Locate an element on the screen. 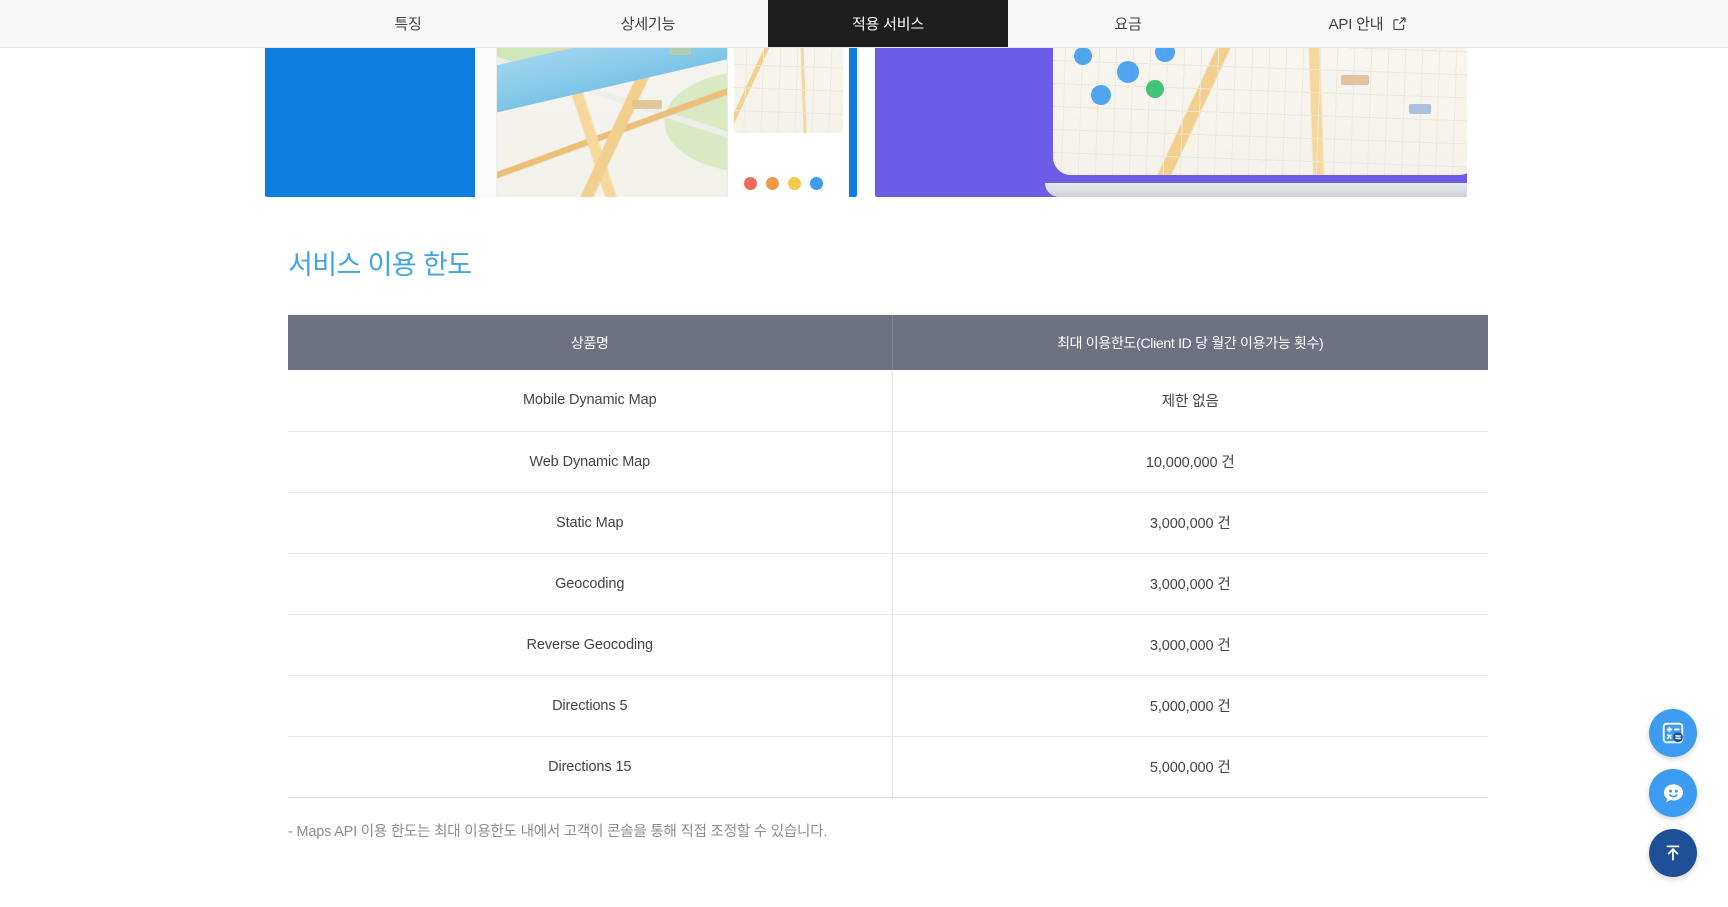  arrow-up-icon is located at coordinates (1673, 853).